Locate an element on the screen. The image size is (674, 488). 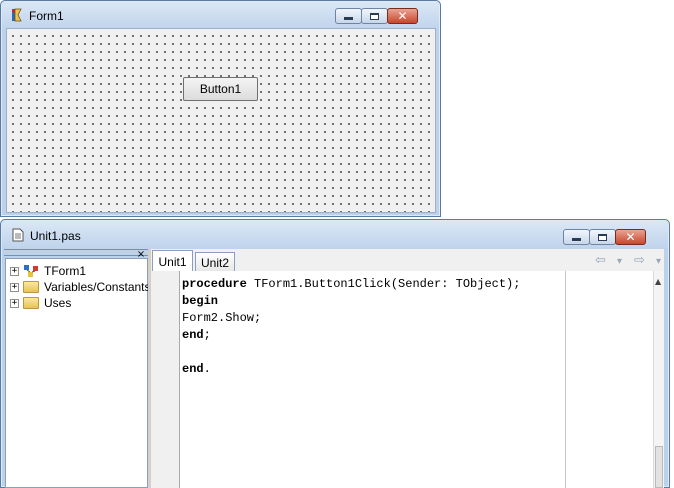
tree-item-label: Variables/Constants is located at coordinates (97, 287).